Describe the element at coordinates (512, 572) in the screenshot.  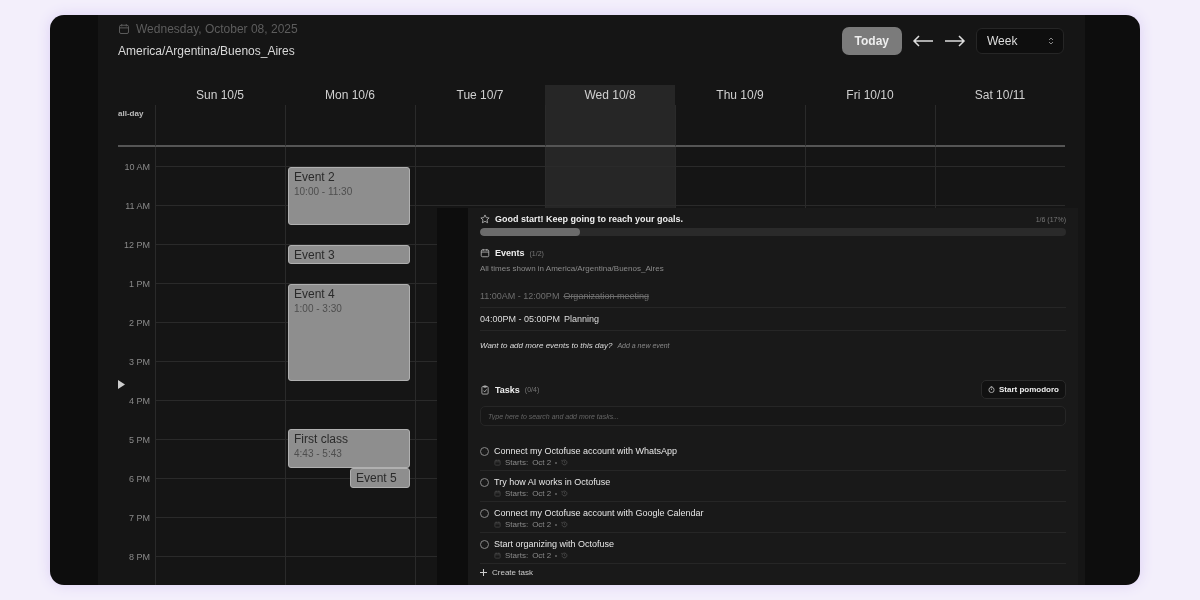
I see `create-task-button: Create task` at that location.